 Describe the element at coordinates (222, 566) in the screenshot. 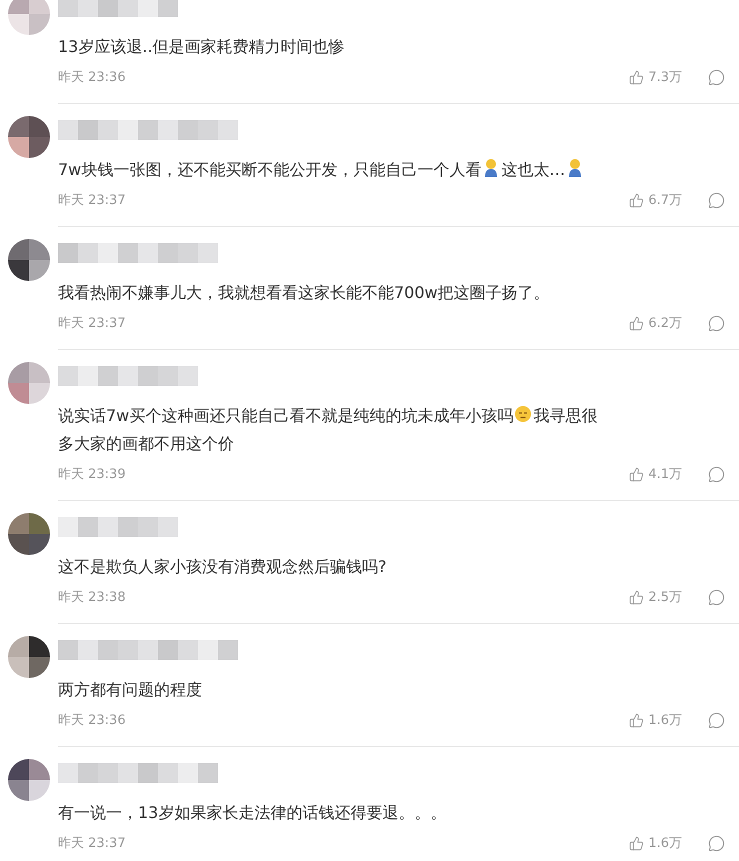

I see `comment-text: 这不是欺负人家小孩没有消费观念然后骗钱吗?` at that location.